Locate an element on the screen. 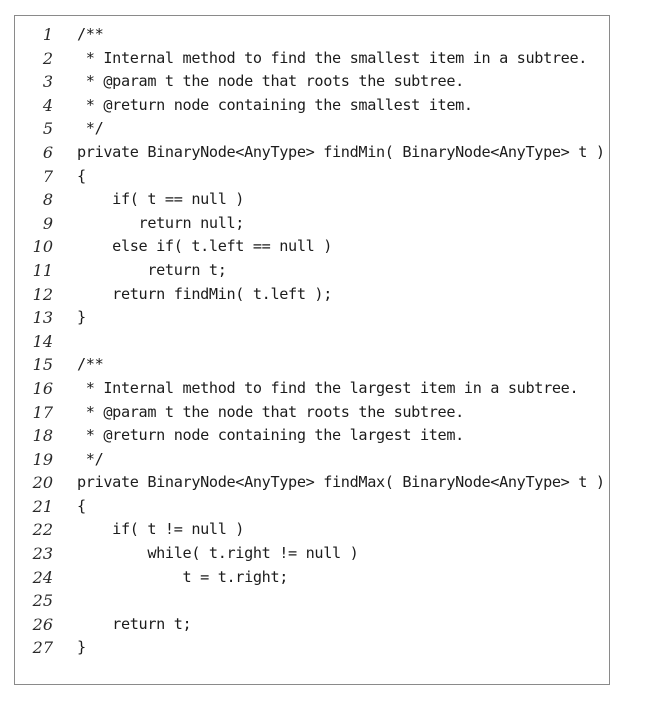 Image resolution: width=672 pixels, height=707 pixels. code-line: 14 is located at coordinates (312, 342).